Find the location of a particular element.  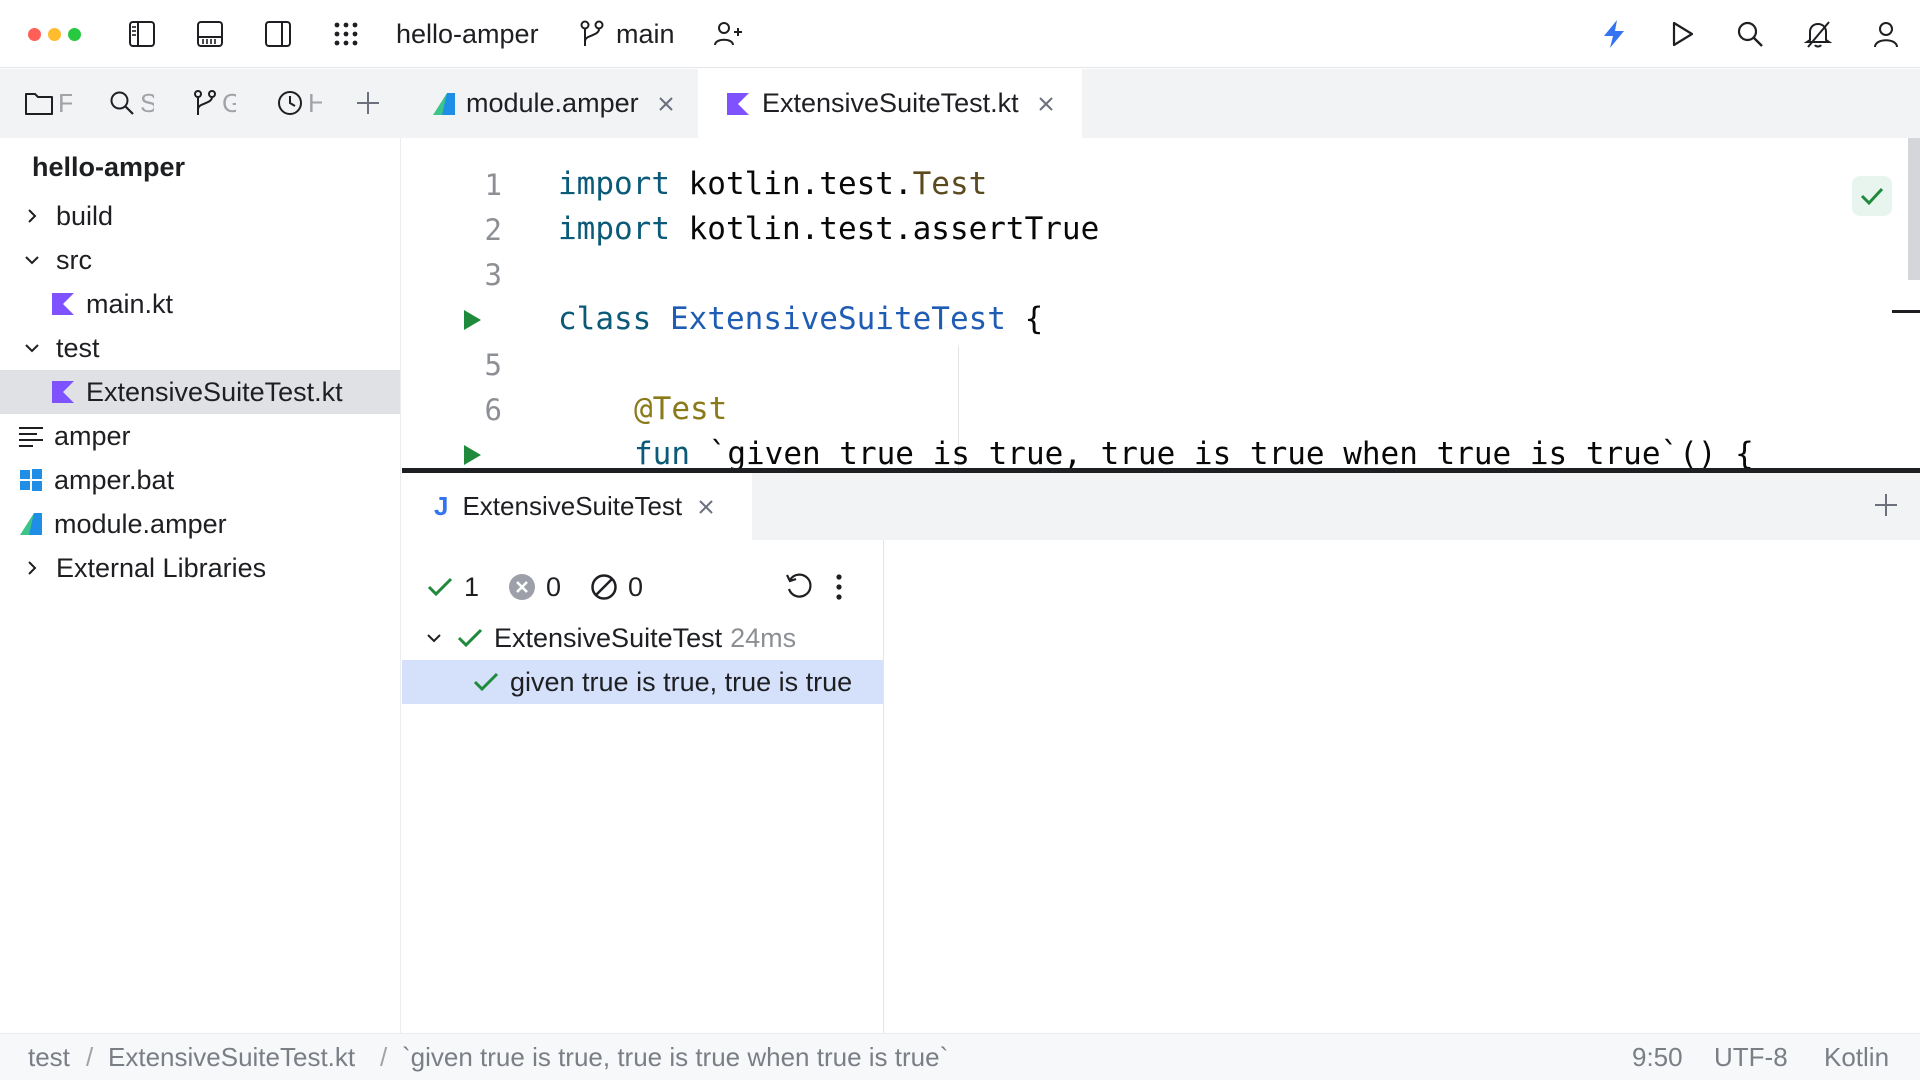

run-icon is located at coordinates (1682, 34).